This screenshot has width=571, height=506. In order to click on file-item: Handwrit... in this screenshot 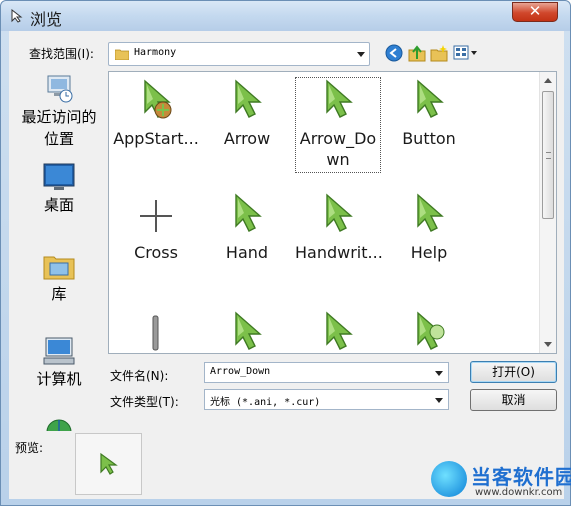, I will do `click(339, 227)`.